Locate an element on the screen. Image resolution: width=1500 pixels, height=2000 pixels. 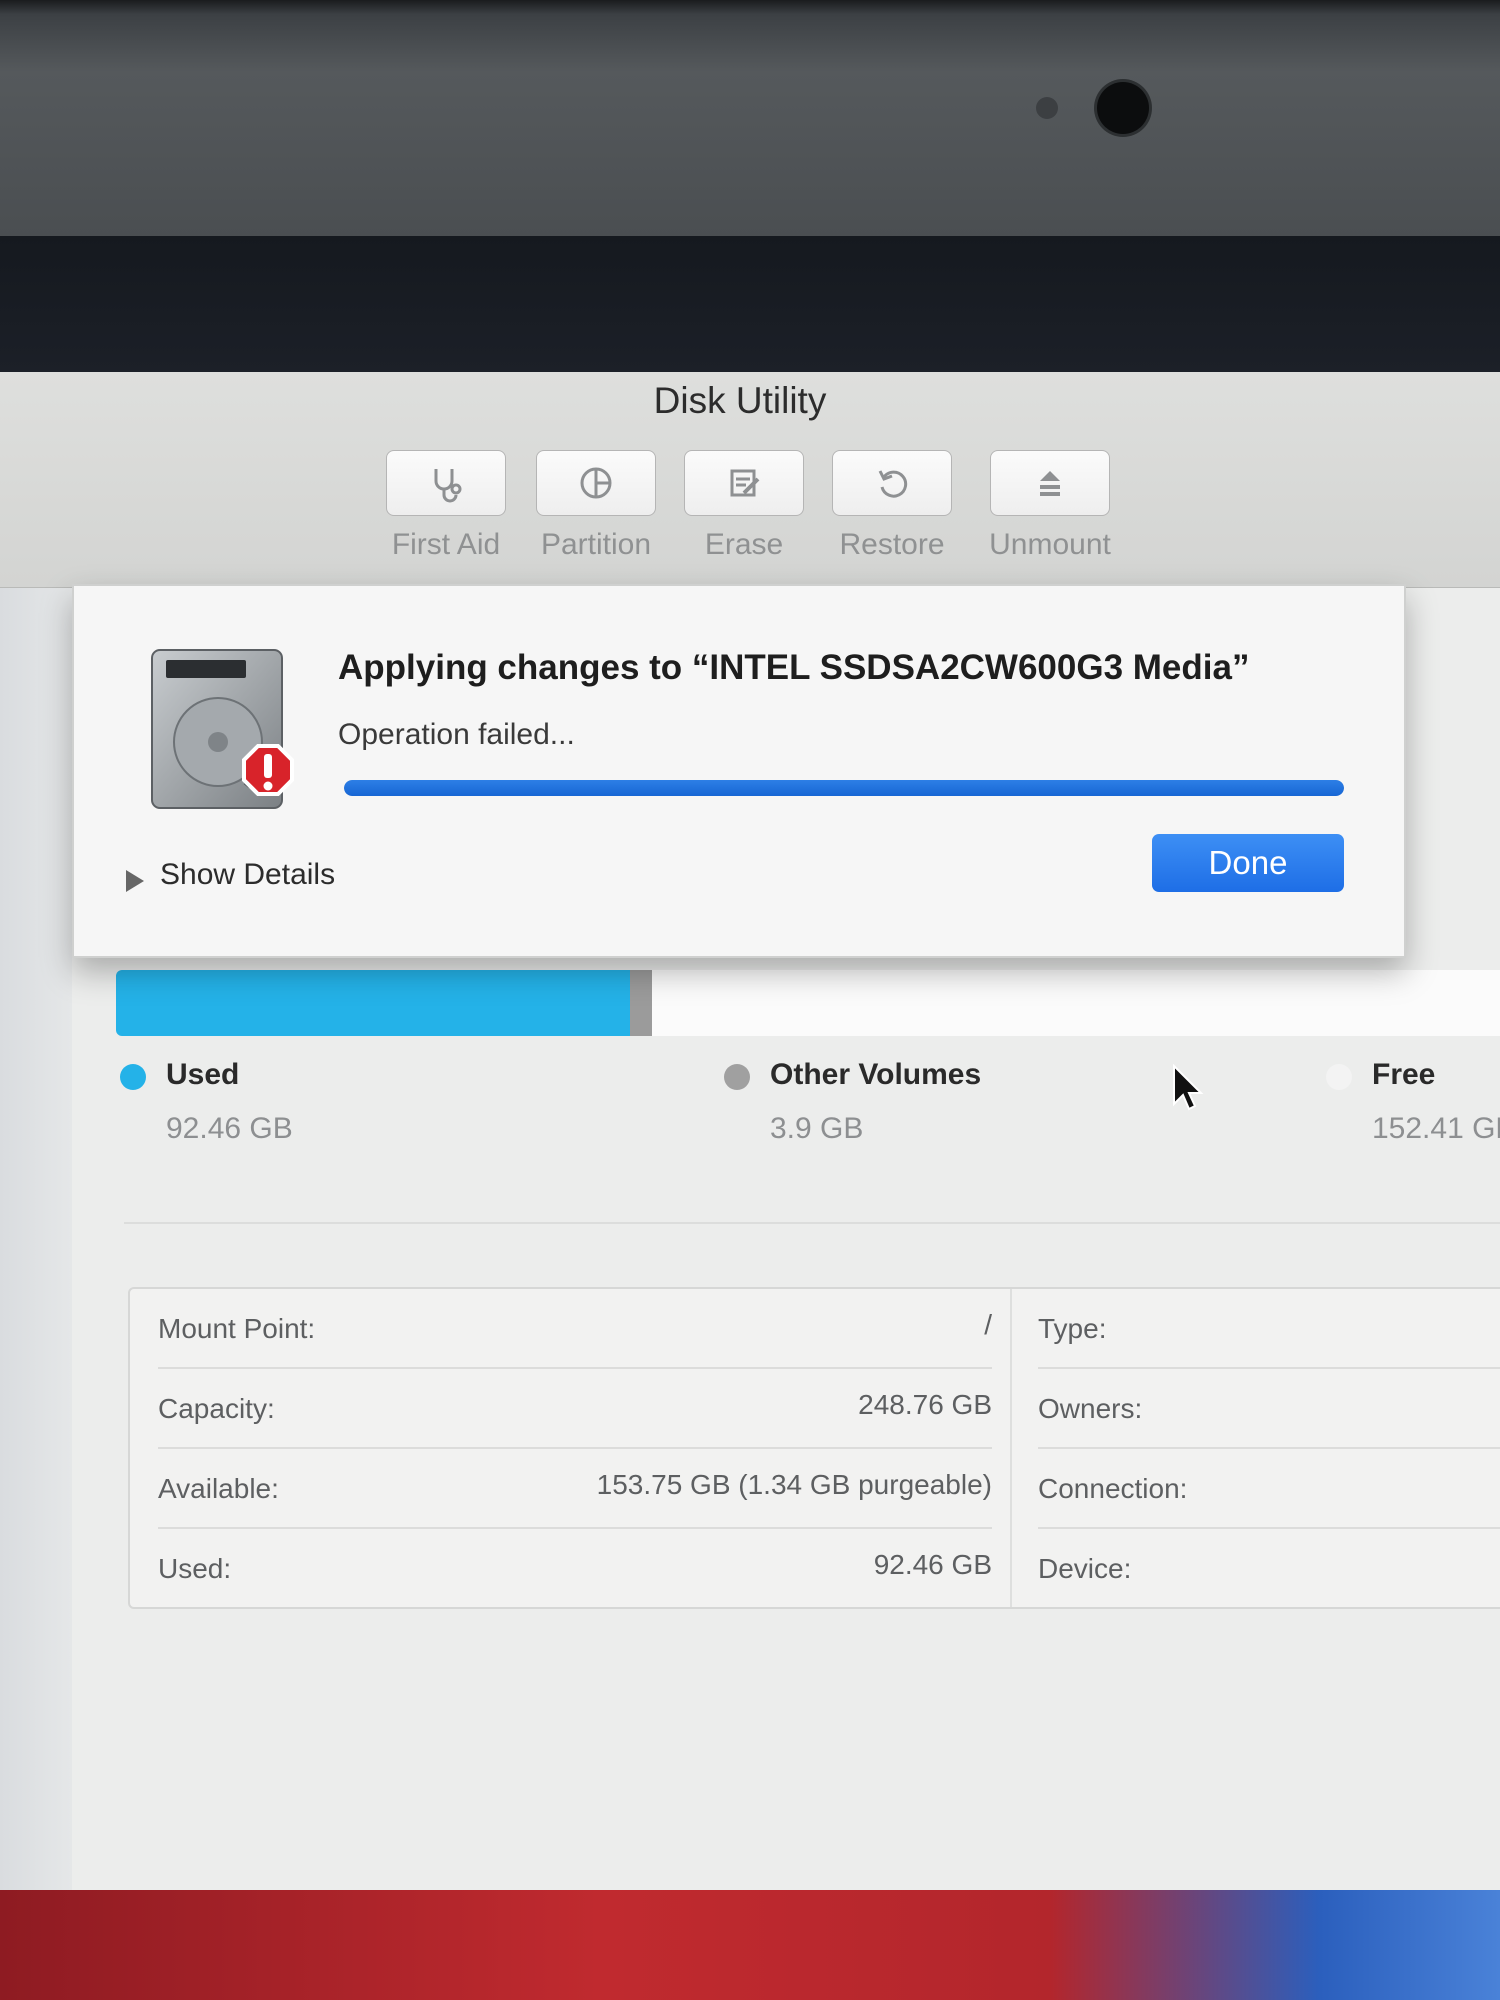
progress-bar is located at coordinates (844, 788).